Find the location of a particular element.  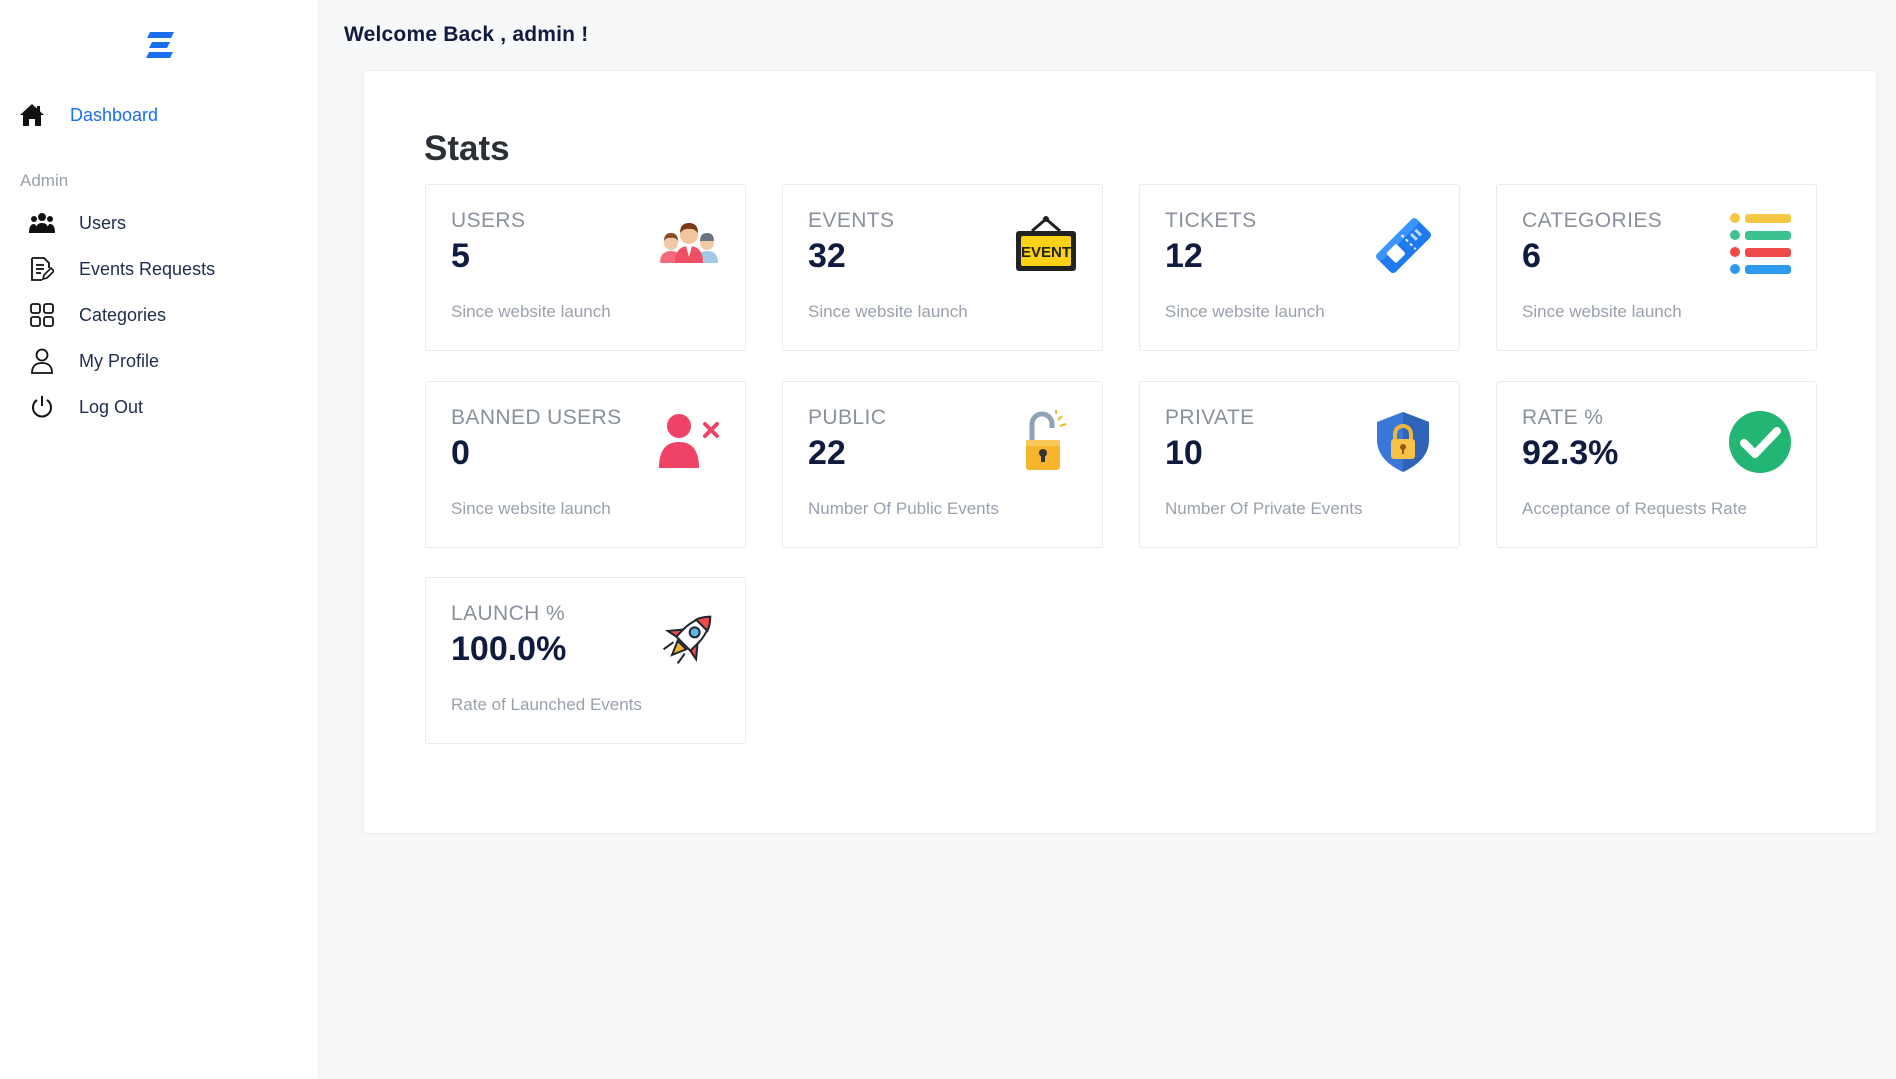

sidebar-item-label: My Profile is located at coordinates (119, 360).